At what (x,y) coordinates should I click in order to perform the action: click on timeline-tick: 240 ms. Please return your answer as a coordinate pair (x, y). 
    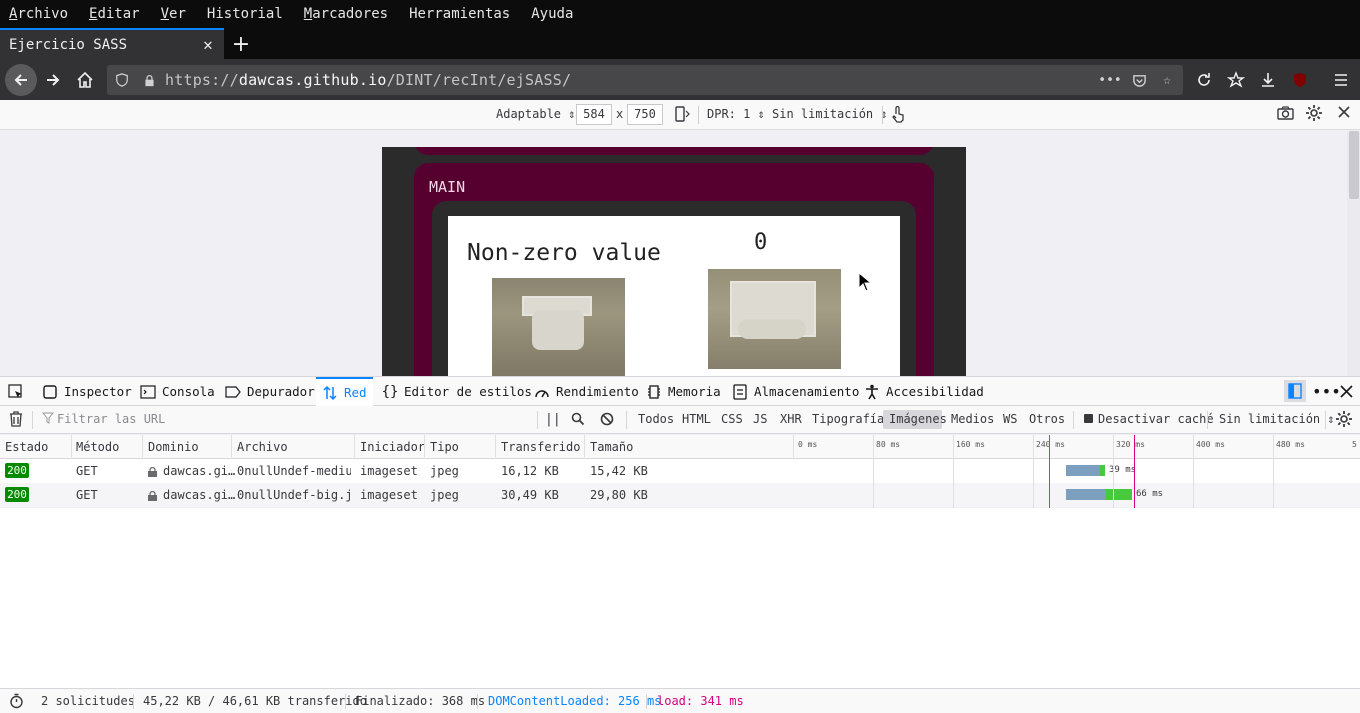
    Looking at the image, I should click on (1050, 444).